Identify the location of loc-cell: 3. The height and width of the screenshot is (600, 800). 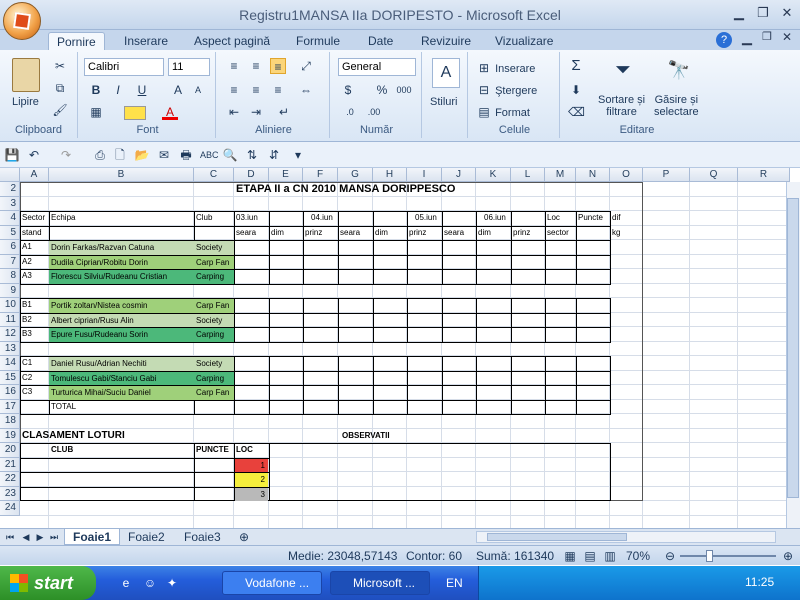
(251, 494).